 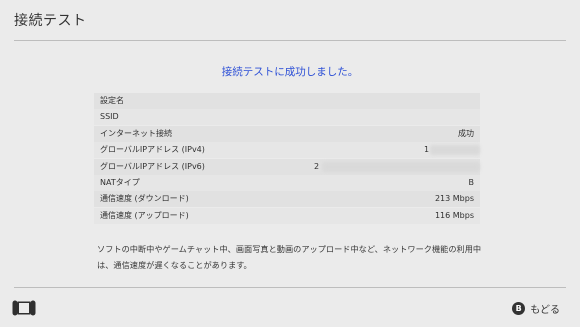 What do you see at coordinates (290, 287) in the screenshot?
I see `footer-divider` at bounding box center [290, 287].